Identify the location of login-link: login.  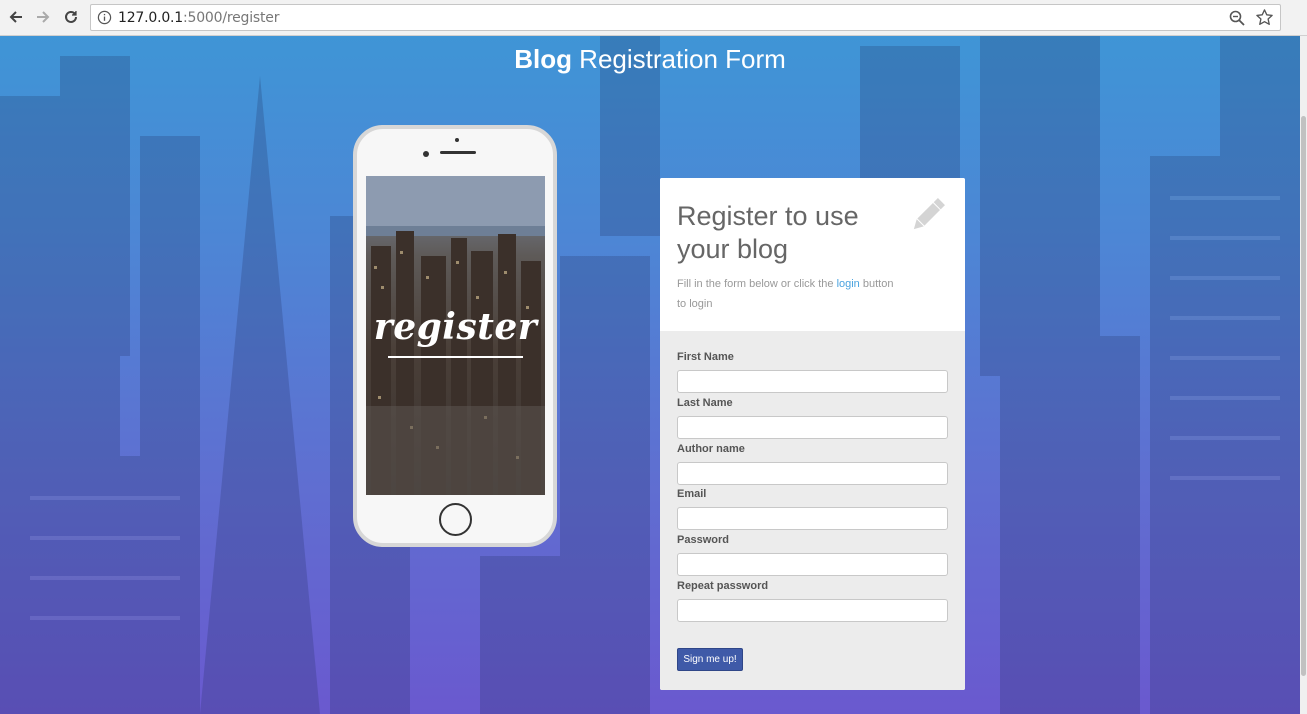
(848, 284).